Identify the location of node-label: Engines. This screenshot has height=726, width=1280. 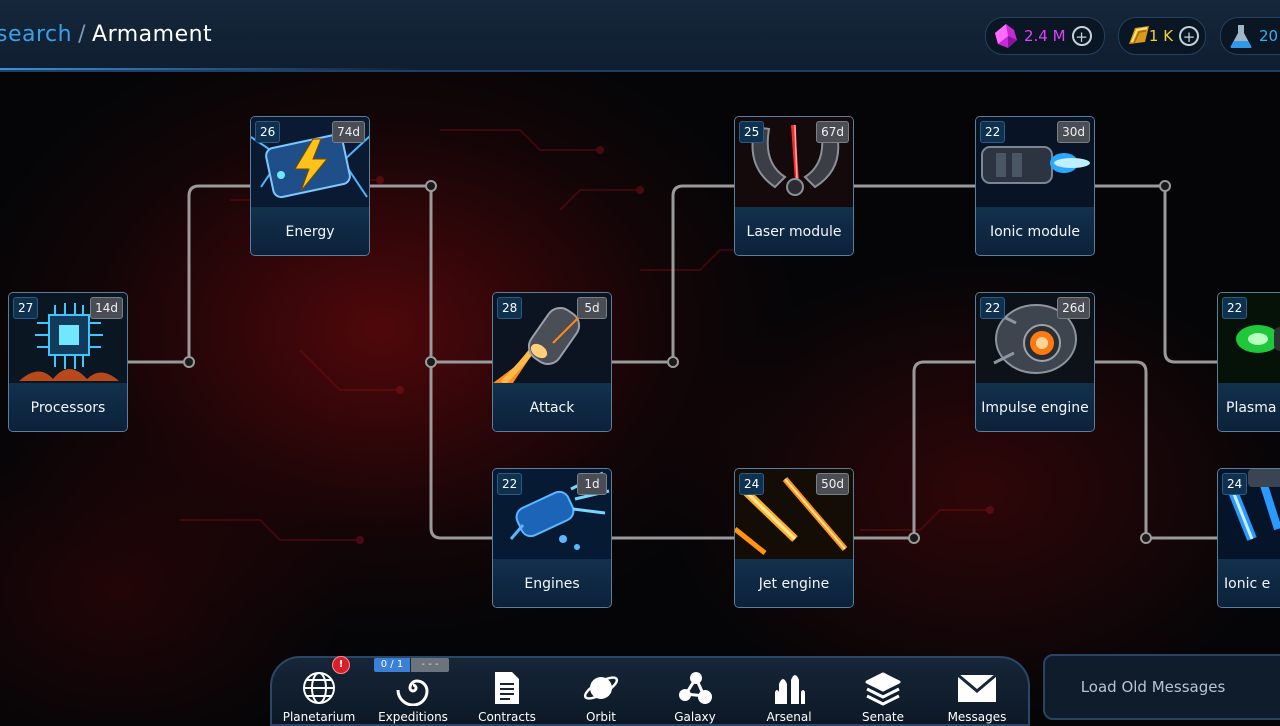
(552, 583).